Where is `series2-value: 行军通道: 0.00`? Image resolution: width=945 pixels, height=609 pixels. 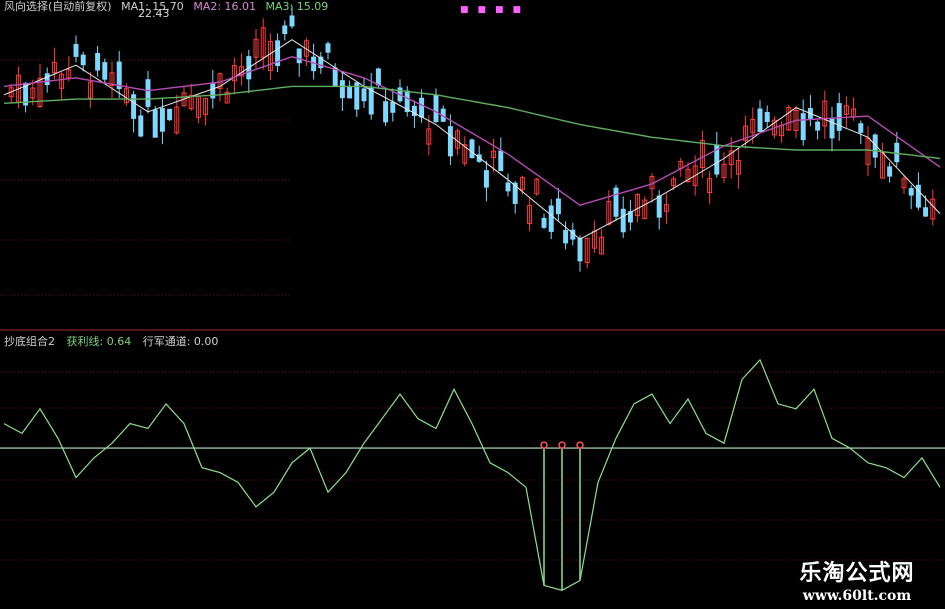
series2-value: 行军通道: 0.00 is located at coordinates (180, 341).